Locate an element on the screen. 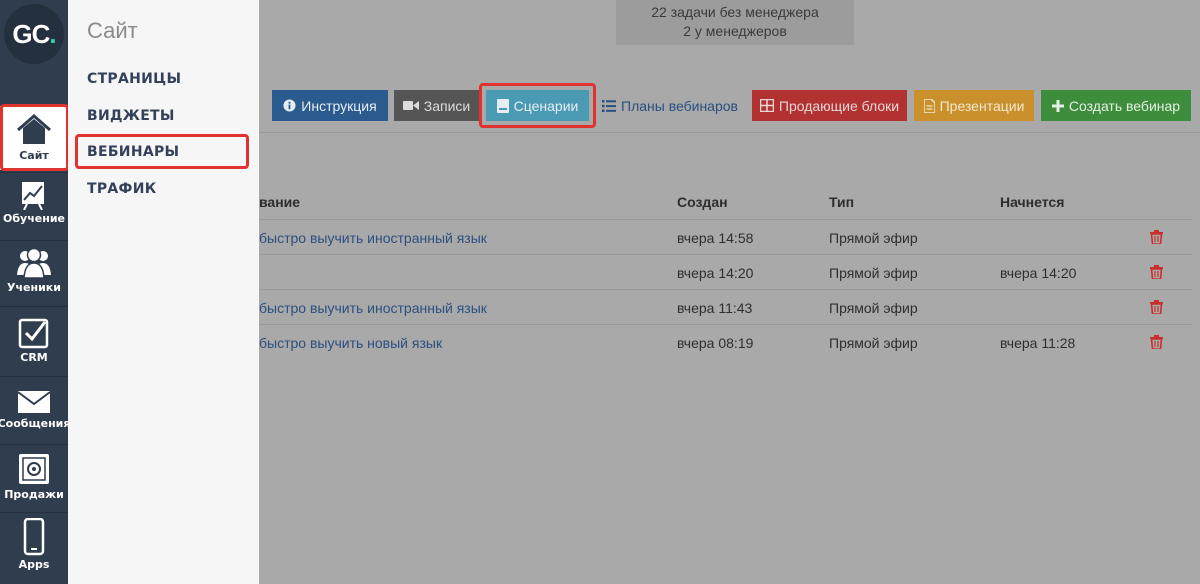  header-type: Тип is located at coordinates (841, 202).